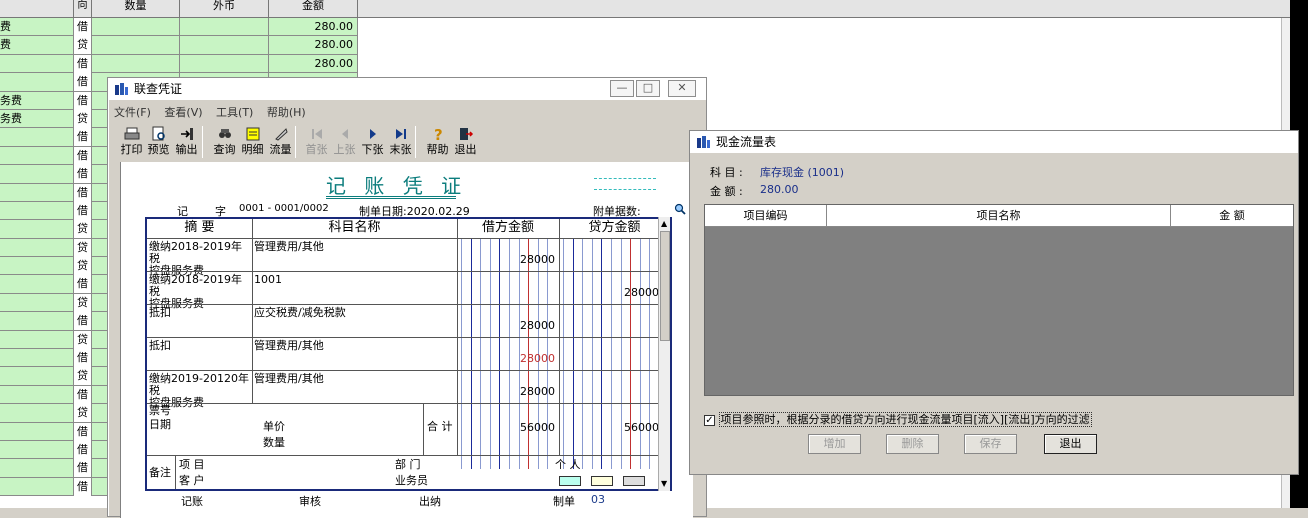 The image size is (1308, 518). I want to click on direction-filter-checkbox: ✓ 项目参照时，根据分录的借贷方向进行现金流量项目[流入][流出]方向的过滤, so click(898, 419).